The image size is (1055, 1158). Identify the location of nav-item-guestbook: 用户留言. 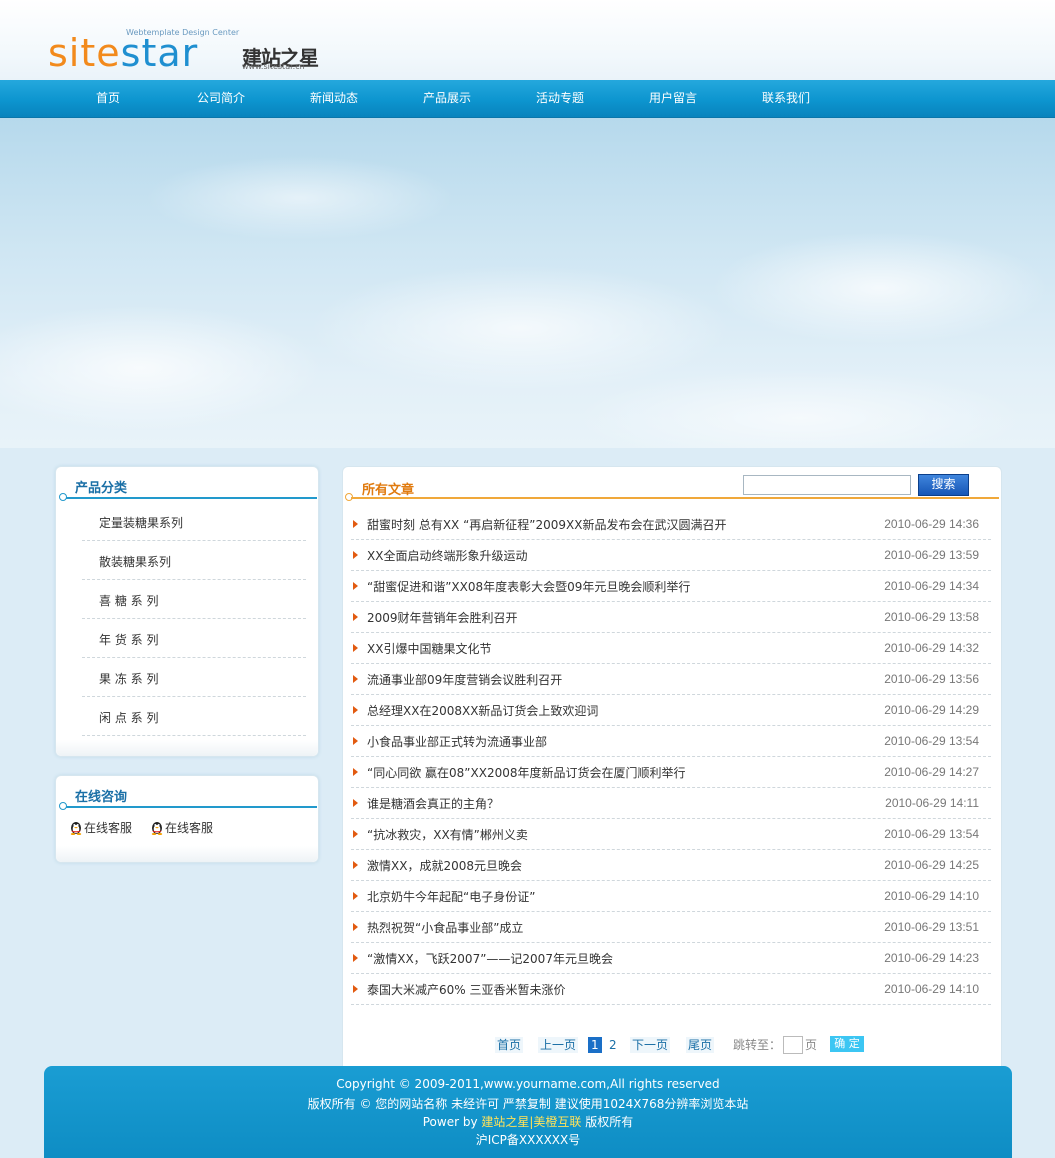
(673, 98).